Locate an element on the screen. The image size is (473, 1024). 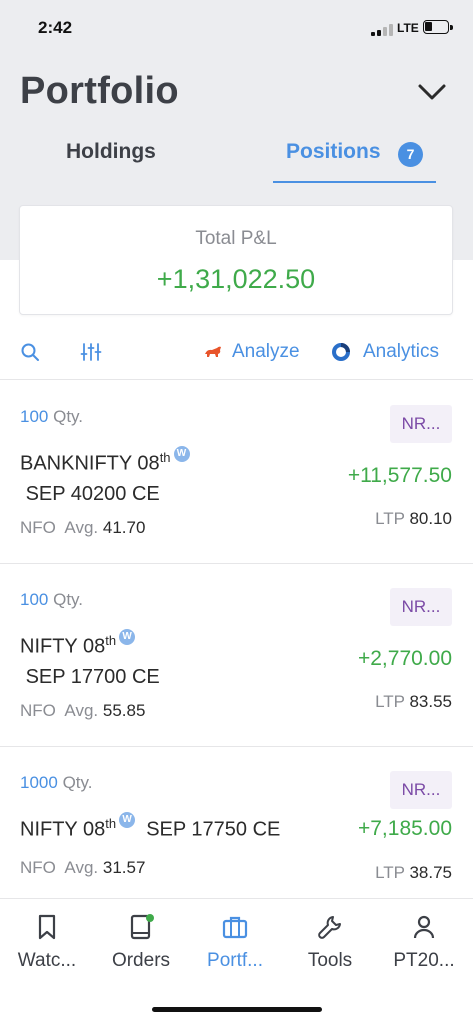
status-bar: 2:42 LTE is located at coordinates (236, 29).